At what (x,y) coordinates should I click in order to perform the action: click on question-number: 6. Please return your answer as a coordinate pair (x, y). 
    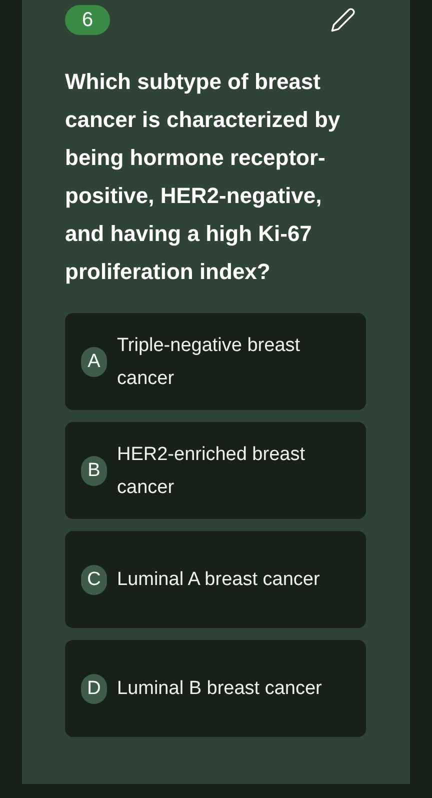
    Looking at the image, I should click on (87, 20).